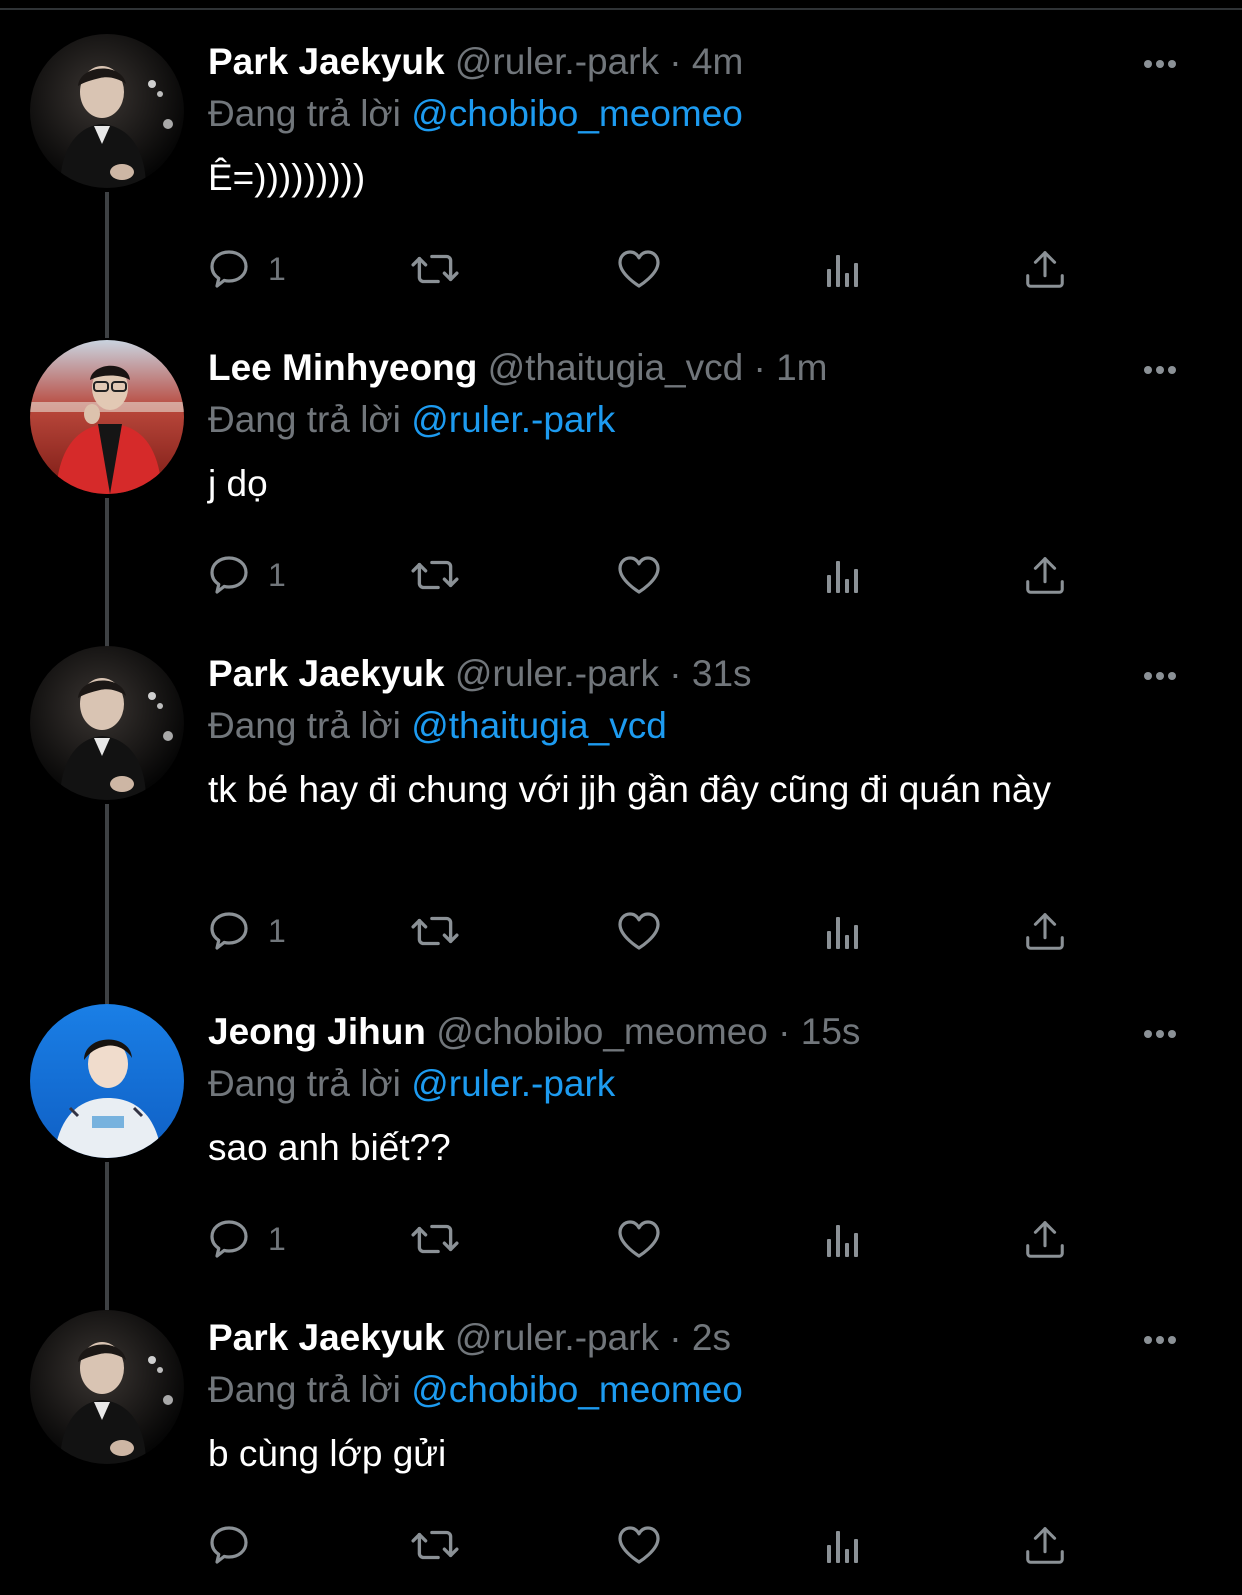 This screenshot has height=1595, width=1242. Describe the element at coordinates (329, 1147) in the screenshot. I see `tweet-text: sao anh biết??` at that location.